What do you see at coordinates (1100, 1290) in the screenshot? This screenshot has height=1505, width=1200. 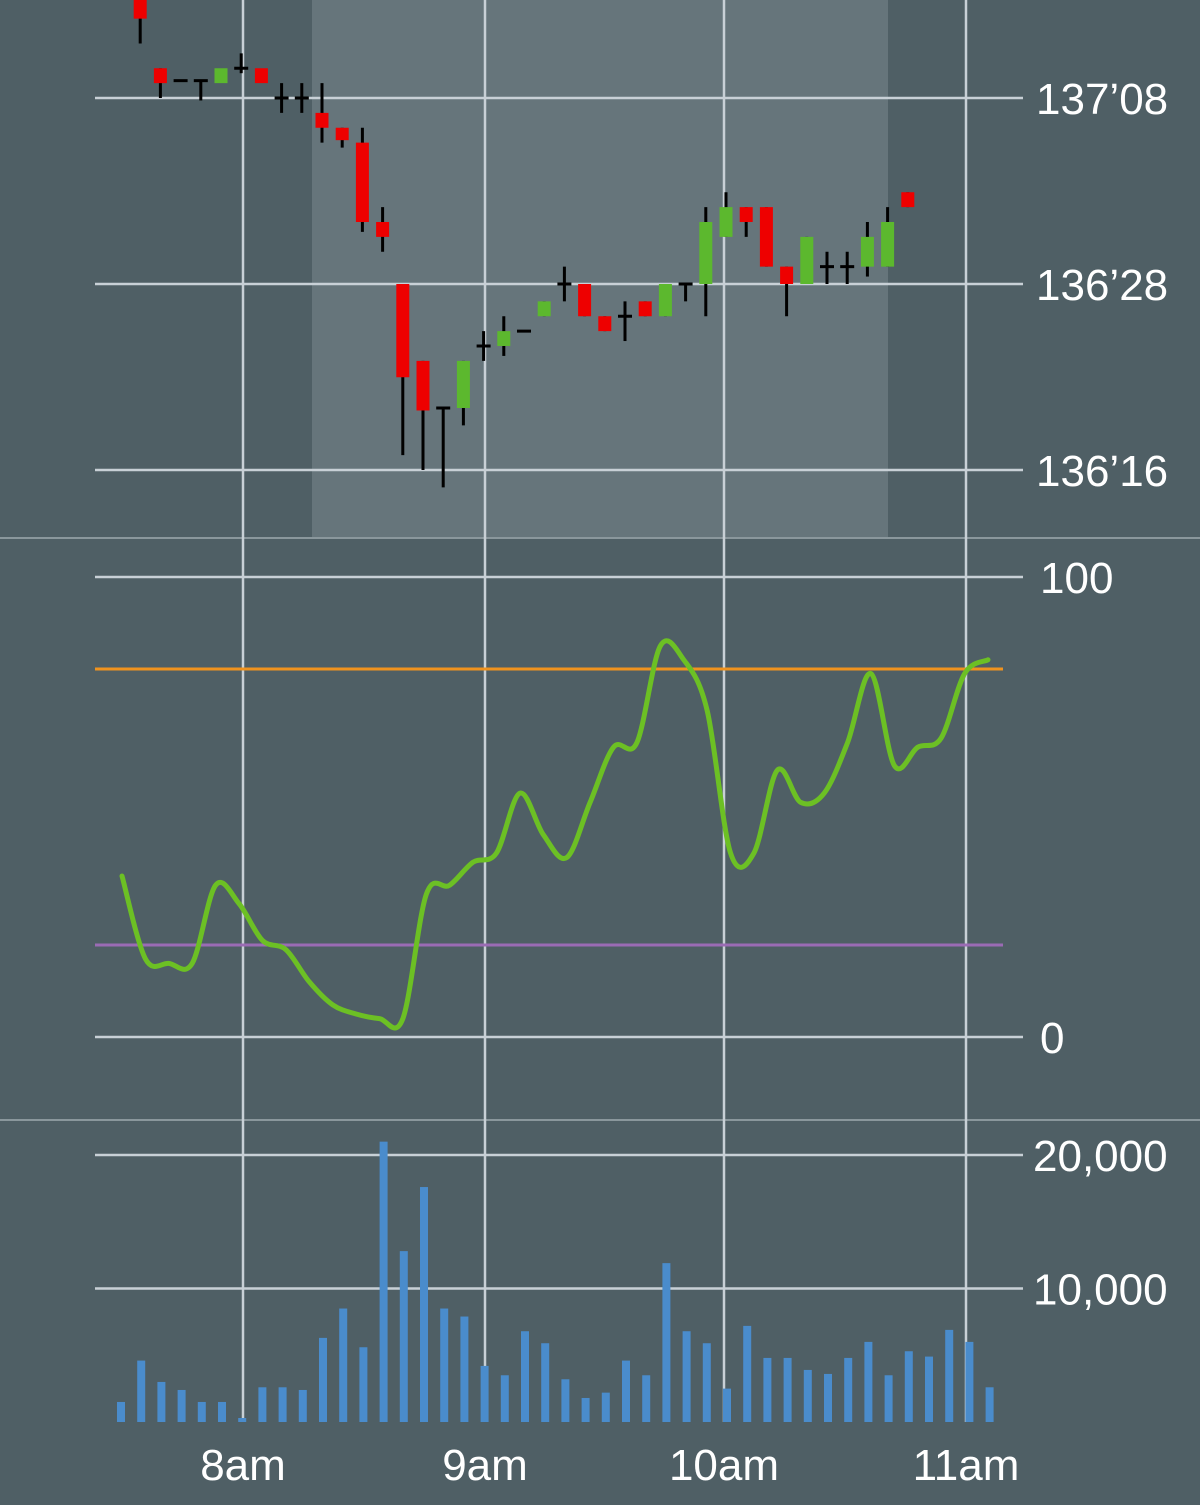 I see `volume-tick-label: 10,000` at bounding box center [1100, 1290].